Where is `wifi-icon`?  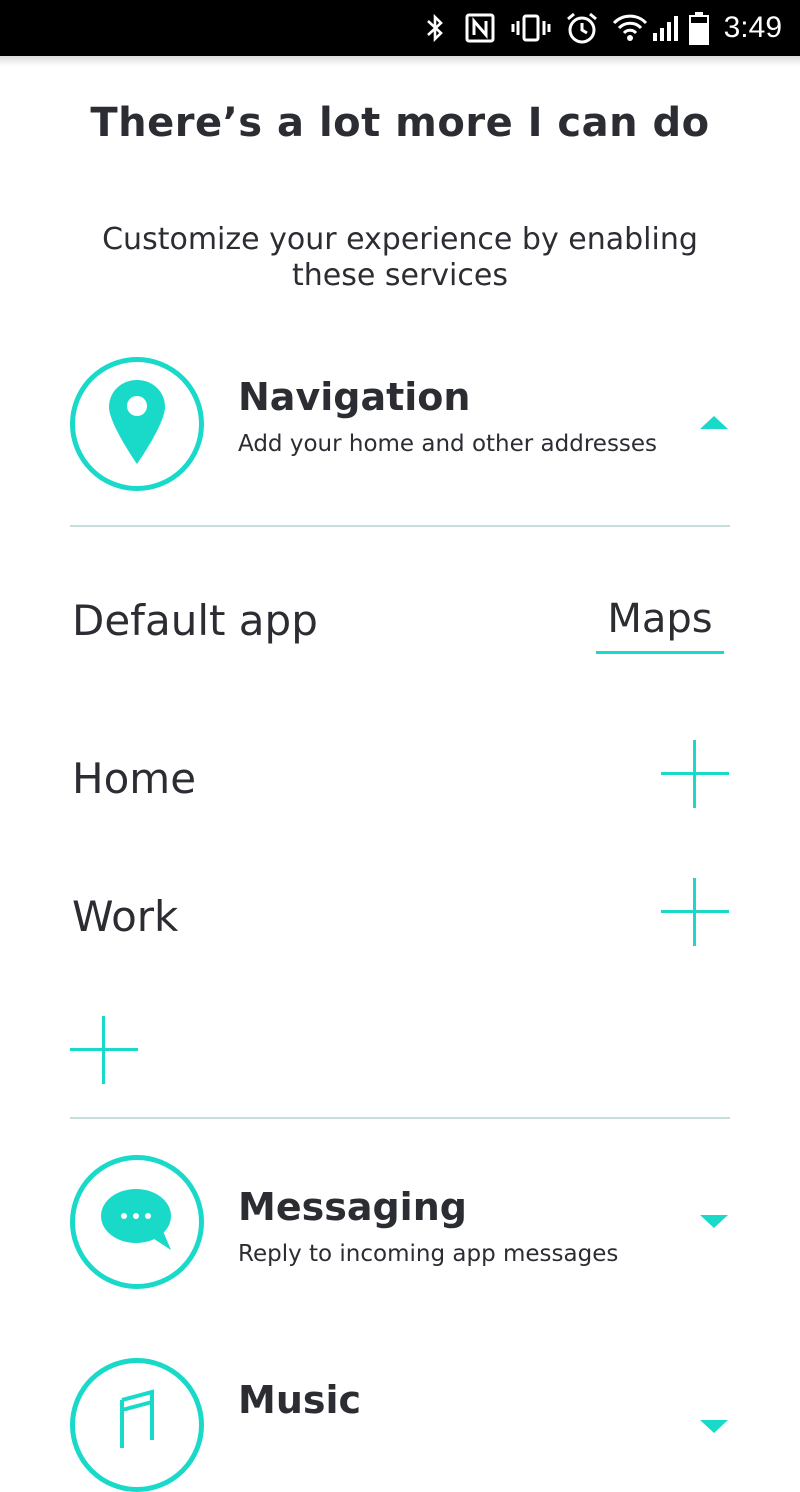
wifi-icon is located at coordinates (630, 28).